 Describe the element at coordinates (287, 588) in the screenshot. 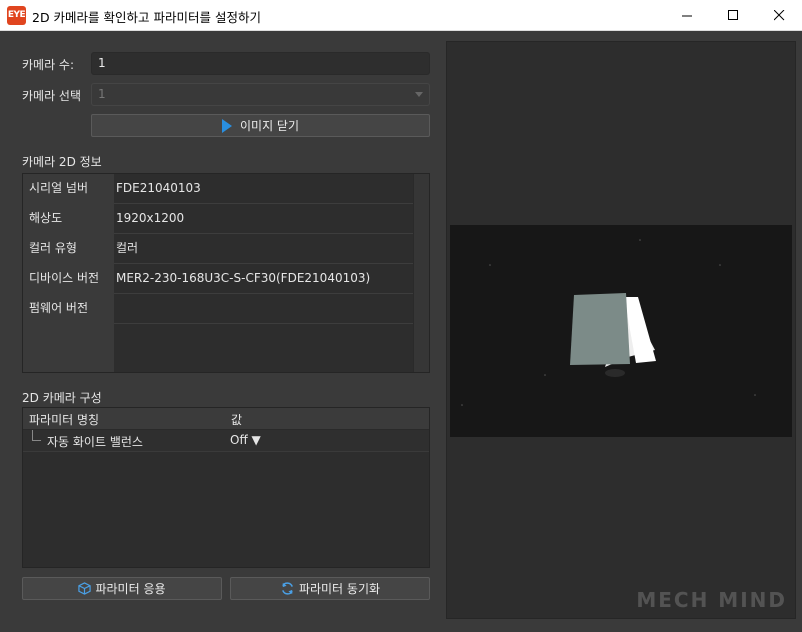

I see `refresh-icon` at that location.